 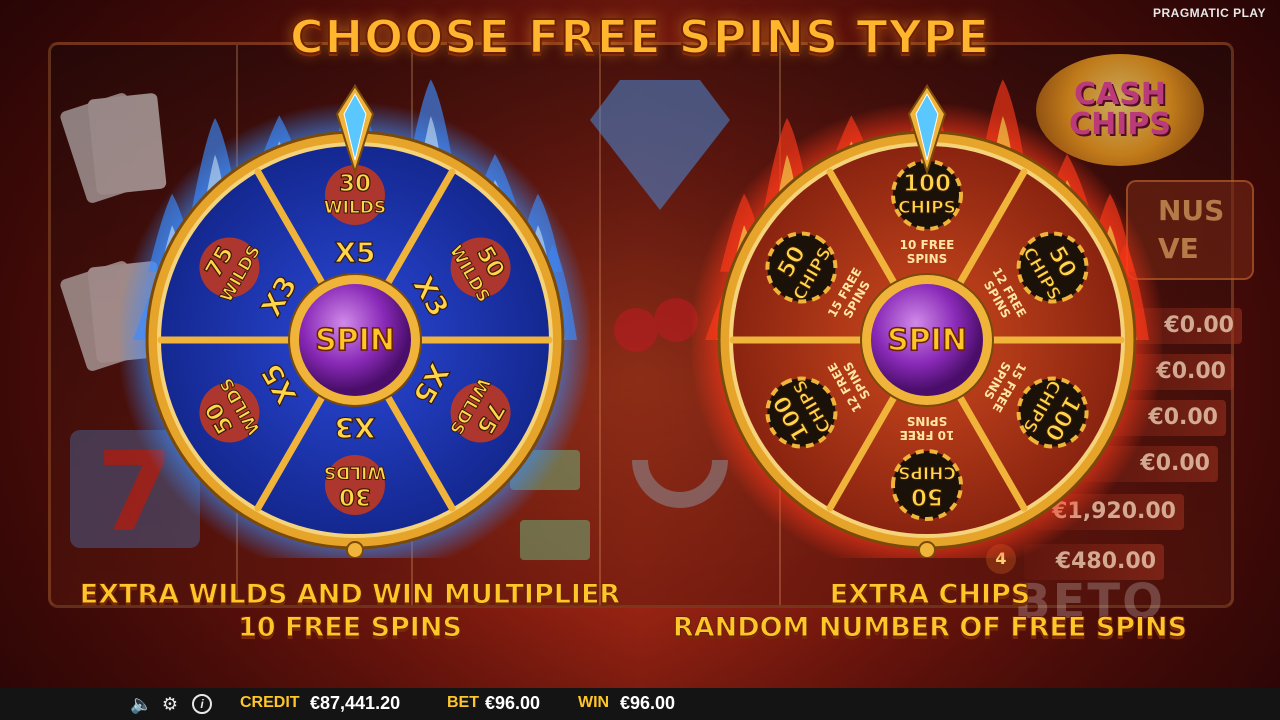 I want to click on chips-prize: 50CHIPS, so click(x=927, y=485).